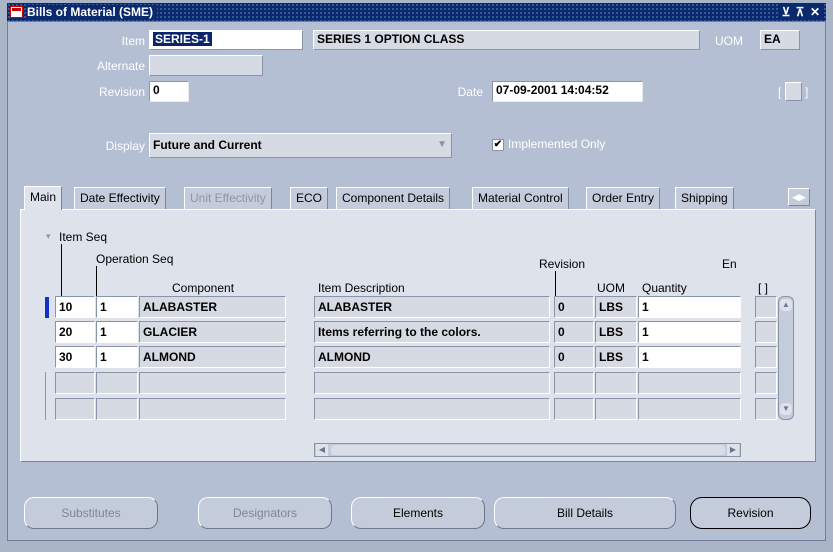  I want to click on tab-order-entry: Order Entry, so click(623, 198).